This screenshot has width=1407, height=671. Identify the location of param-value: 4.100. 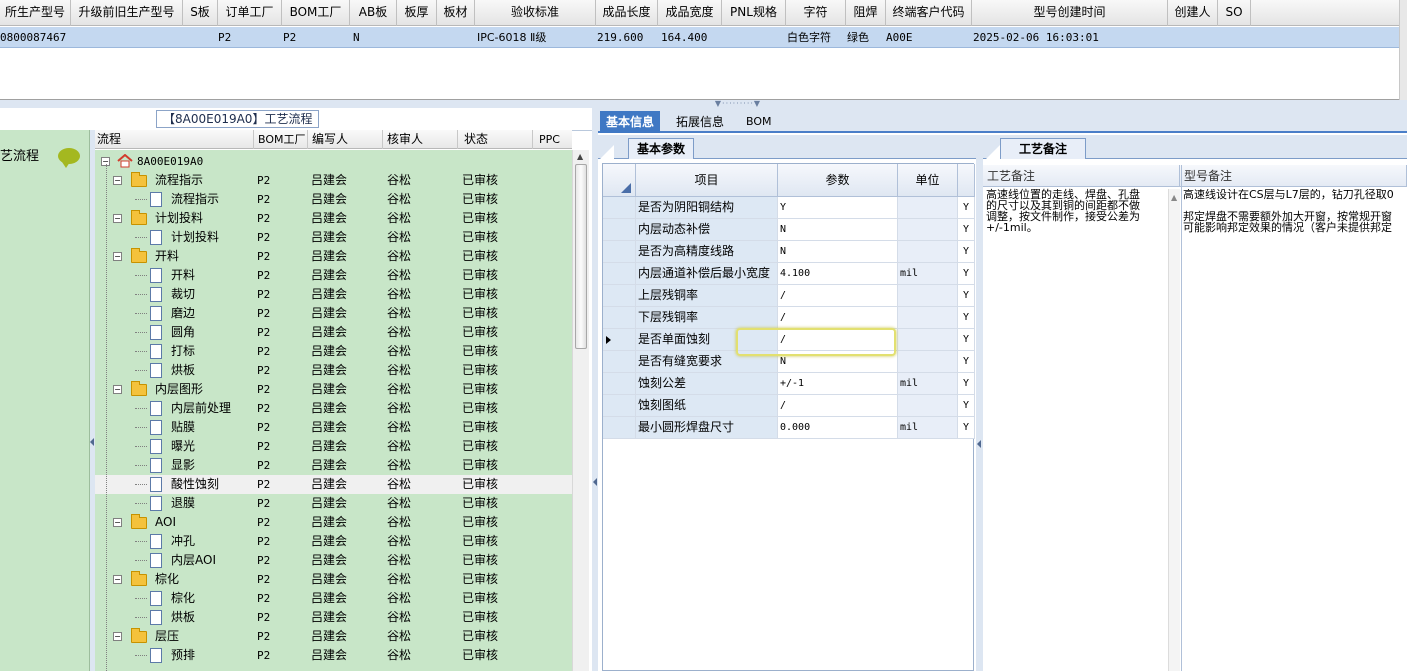
(838, 274).